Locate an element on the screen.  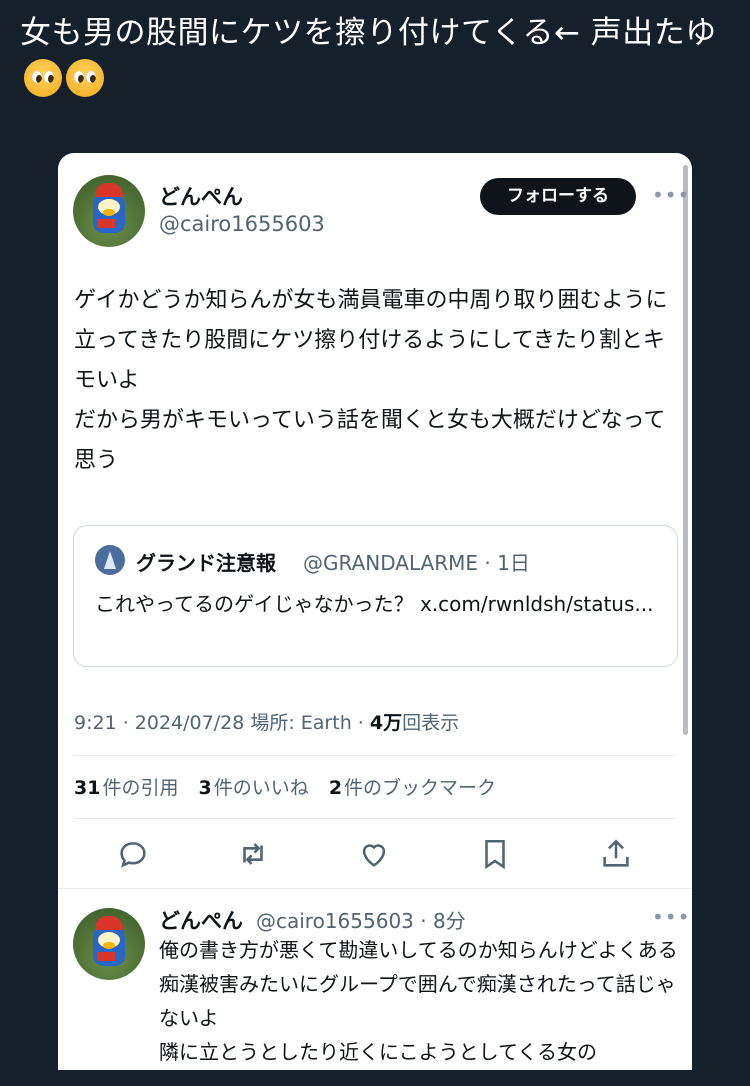
reply-more-icon: ••• is located at coordinates (671, 917).